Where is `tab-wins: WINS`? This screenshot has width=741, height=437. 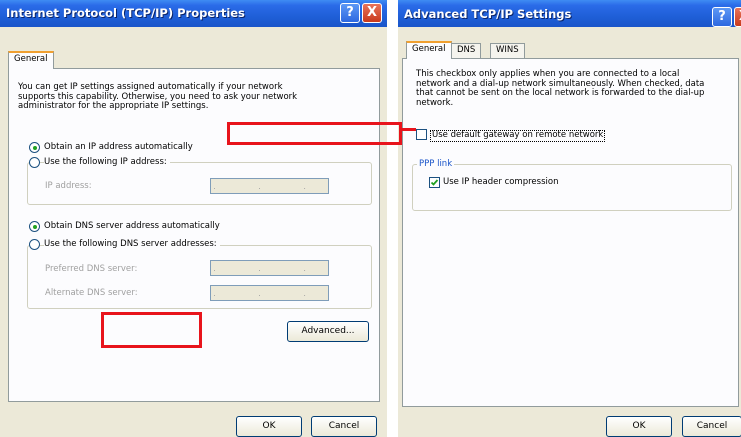 tab-wins: WINS is located at coordinates (507, 51).